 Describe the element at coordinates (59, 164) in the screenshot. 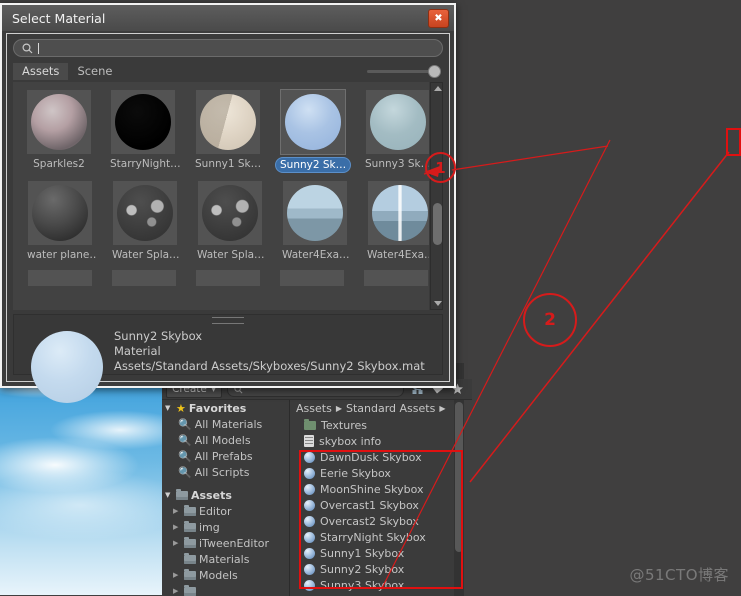

I see `material-cell-label: Sparkles2` at that location.